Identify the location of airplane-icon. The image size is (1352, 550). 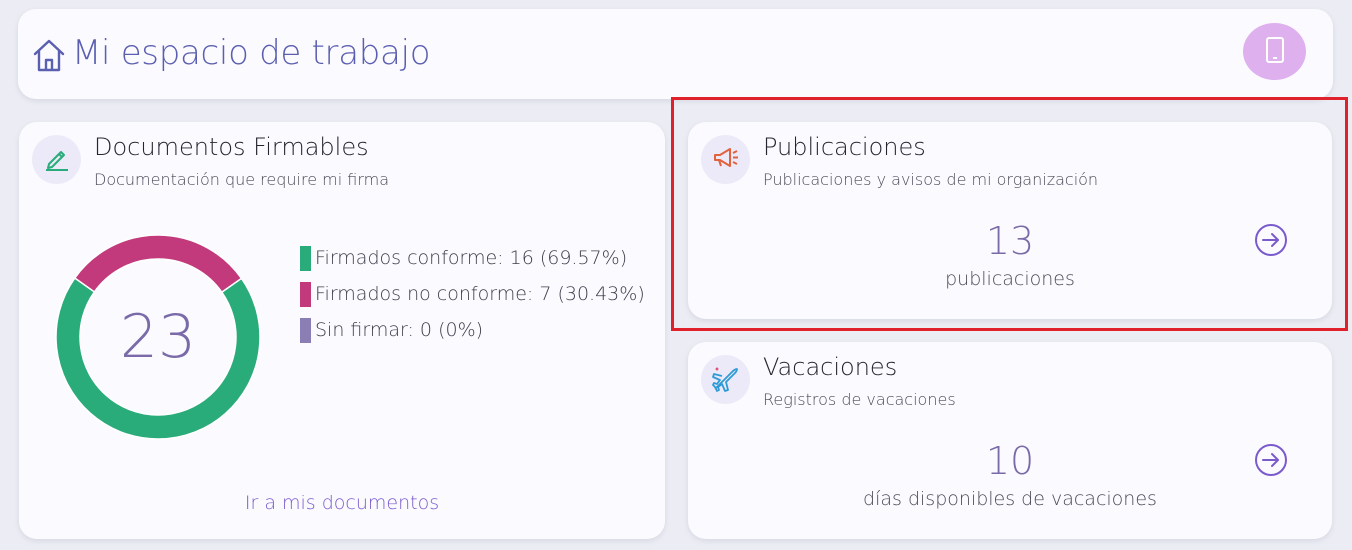
(726, 380).